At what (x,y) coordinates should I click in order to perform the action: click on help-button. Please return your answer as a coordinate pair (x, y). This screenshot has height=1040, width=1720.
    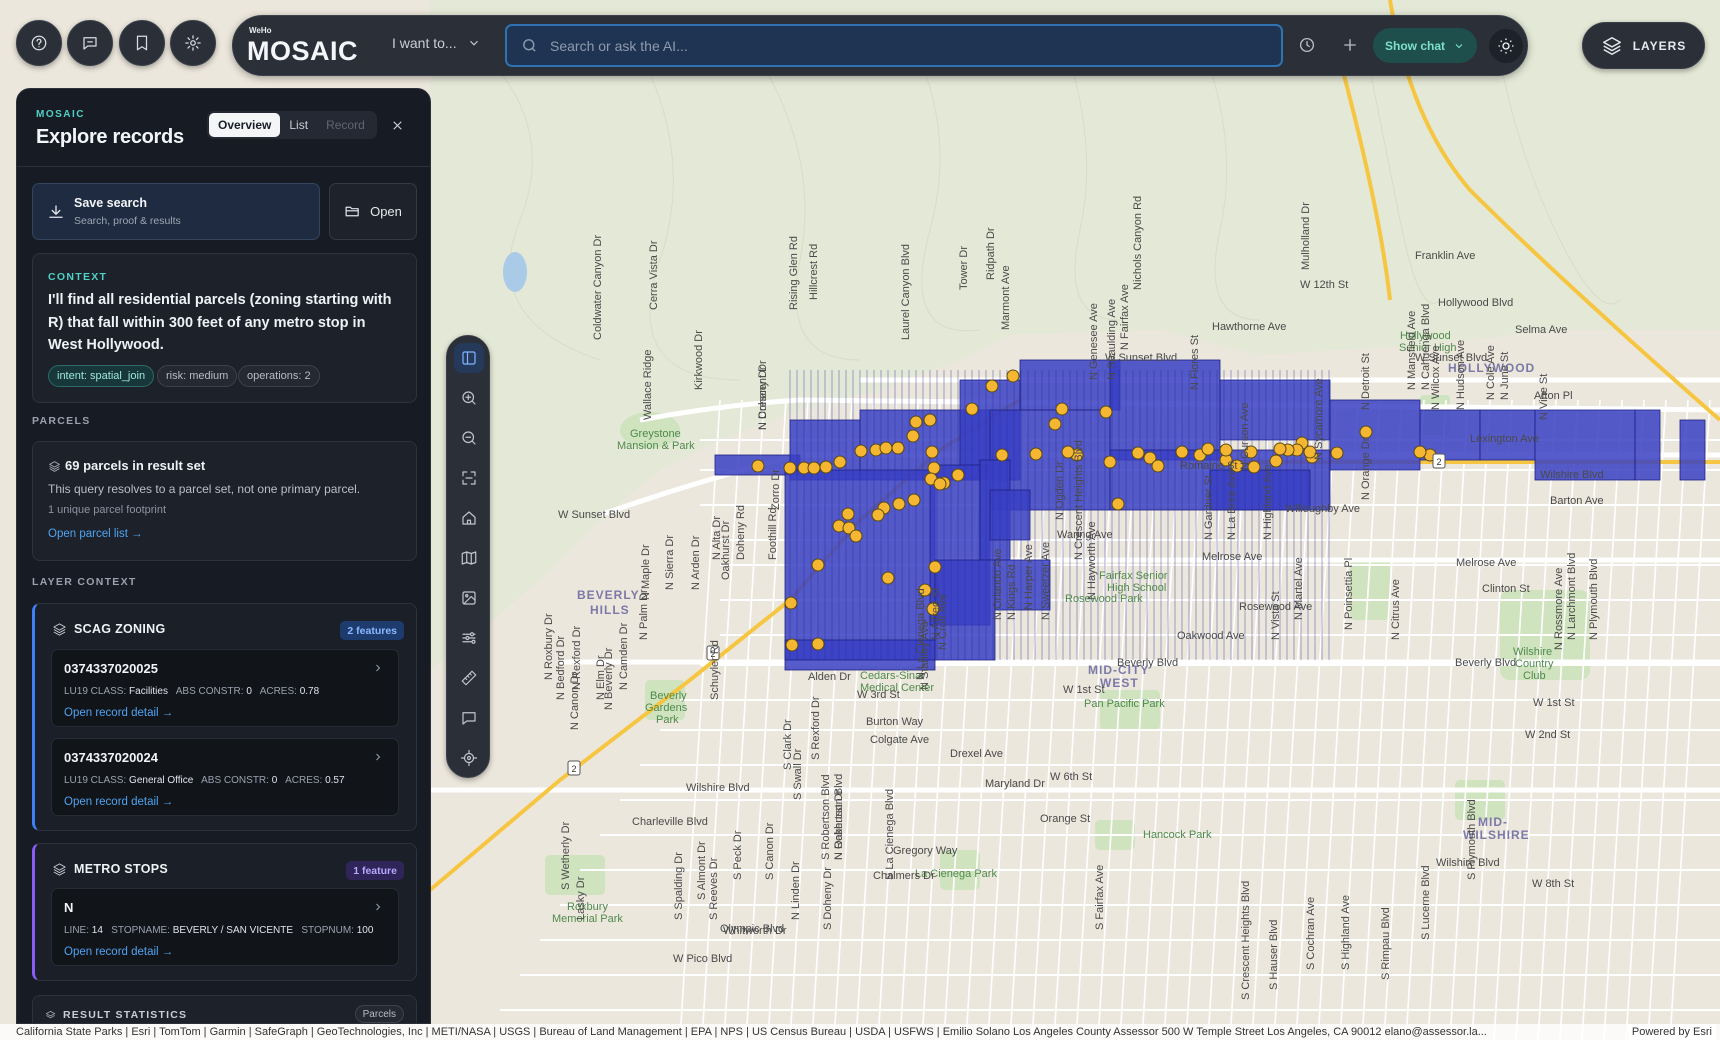
    Looking at the image, I should click on (39, 43).